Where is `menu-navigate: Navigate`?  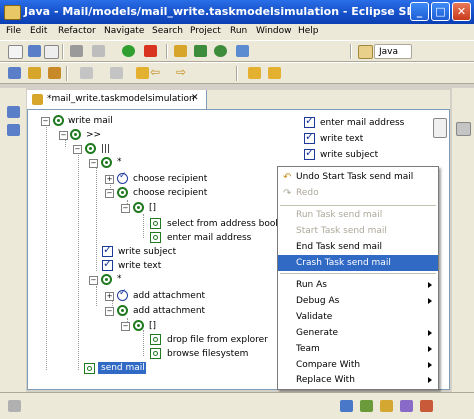 menu-navigate: Navigate is located at coordinates (124, 31).